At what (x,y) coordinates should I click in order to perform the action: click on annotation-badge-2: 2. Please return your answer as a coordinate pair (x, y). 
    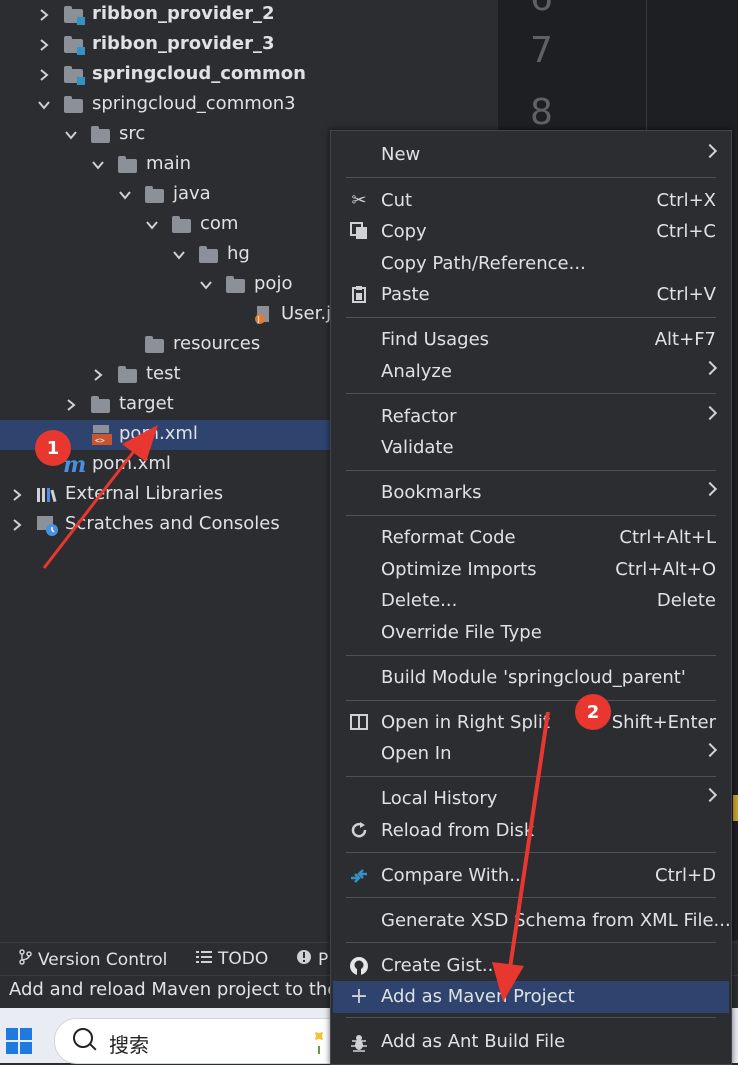
    Looking at the image, I should click on (593, 712).